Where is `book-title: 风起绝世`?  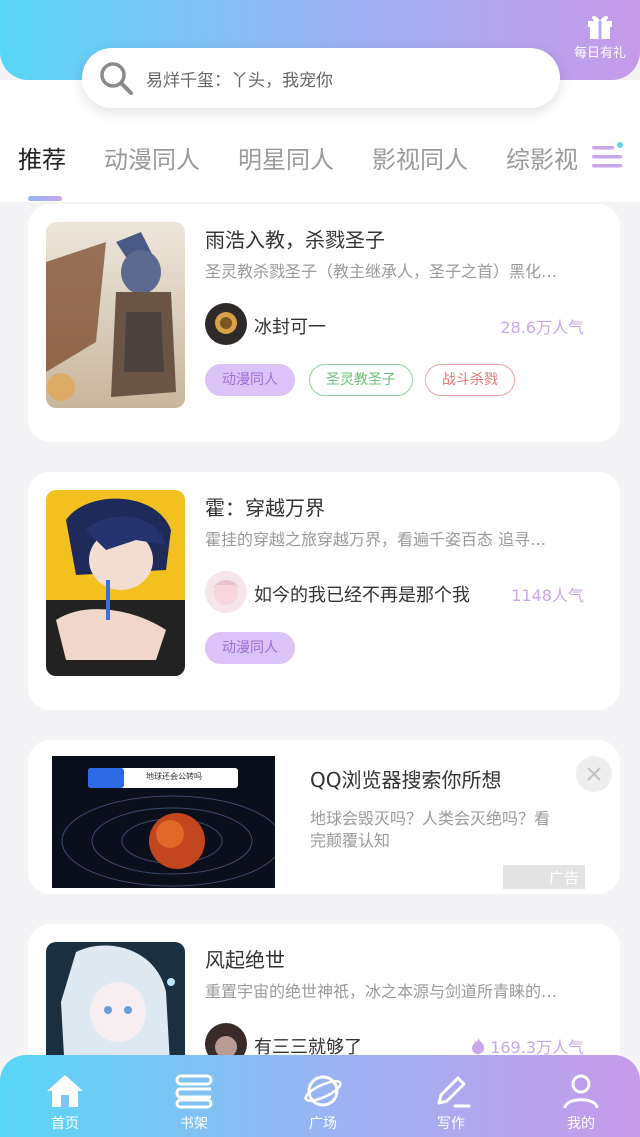 book-title: 风起绝世 is located at coordinates (245, 960).